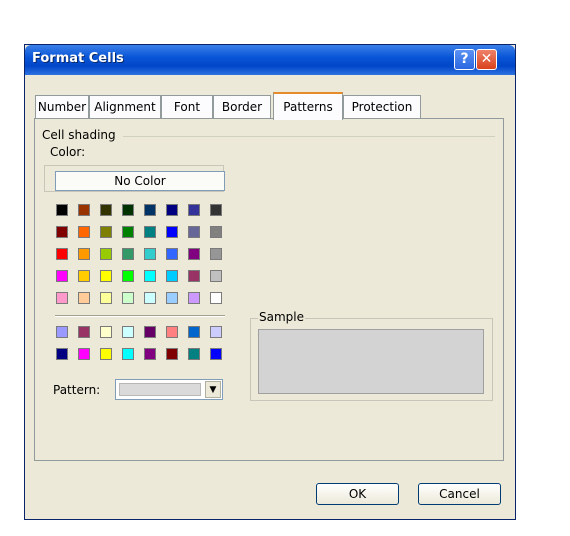 This screenshot has height=536, width=570. What do you see at coordinates (281, 317) in the screenshot?
I see `sample-label: Sample` at bounding box center [281, 317].